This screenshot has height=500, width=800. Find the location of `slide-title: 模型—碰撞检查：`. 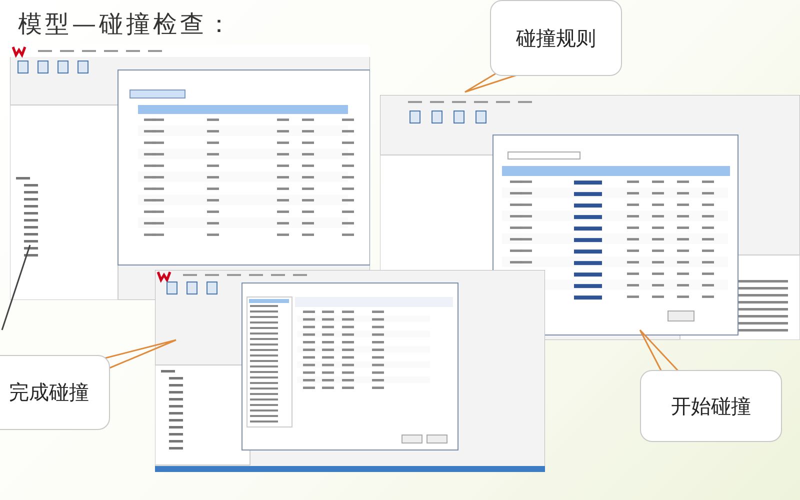

slide-title: 模型—碰撞检查： is located at coordinates (126, 24).